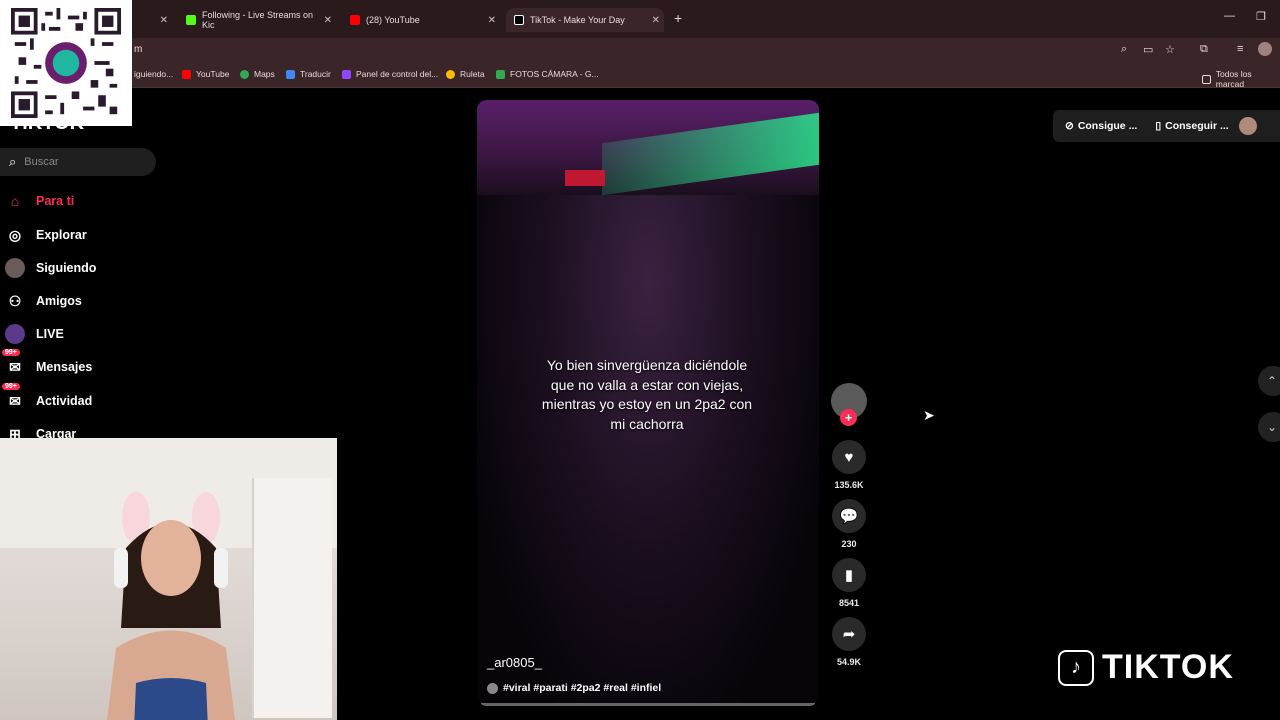 The width and height of the screenshot is (1280, 720). I want to click on chevron-down-icon: ⌄, so click(1272, 427).